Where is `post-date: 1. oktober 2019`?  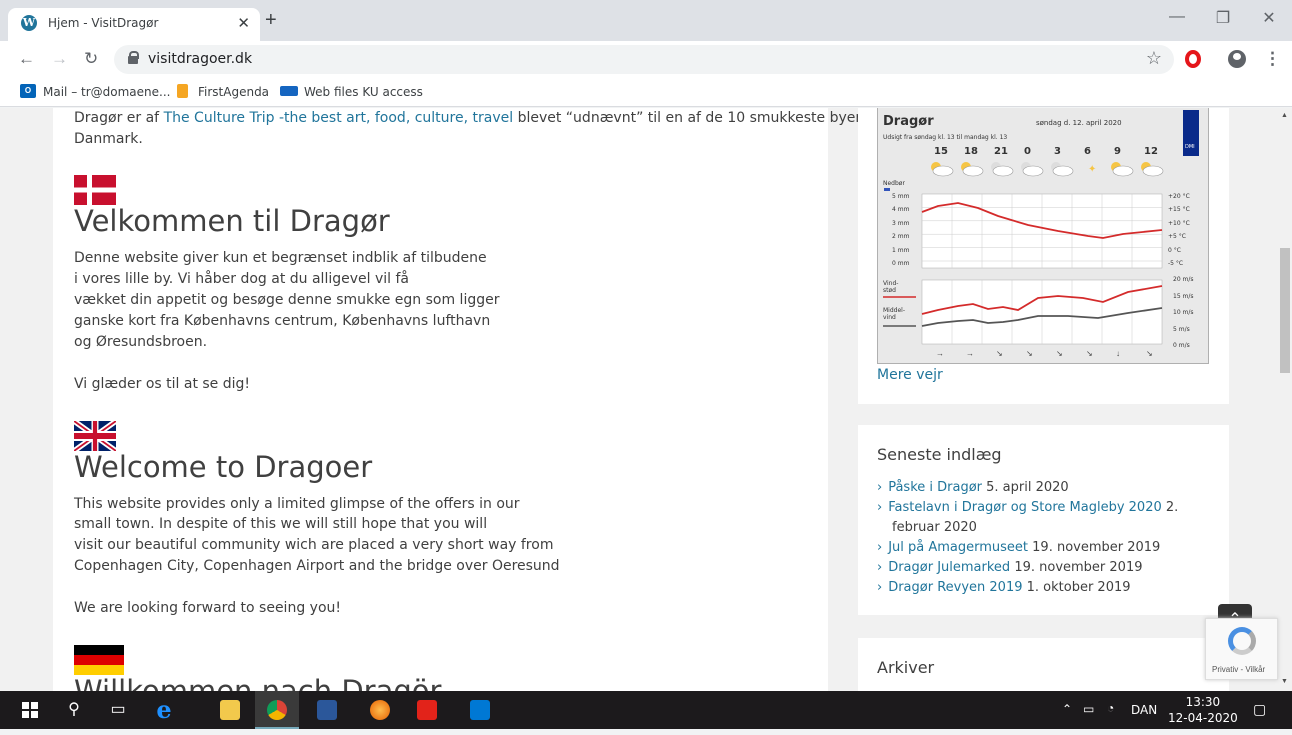 post-date: 1. oktober 2019 is located at coordinates (1076, 587).